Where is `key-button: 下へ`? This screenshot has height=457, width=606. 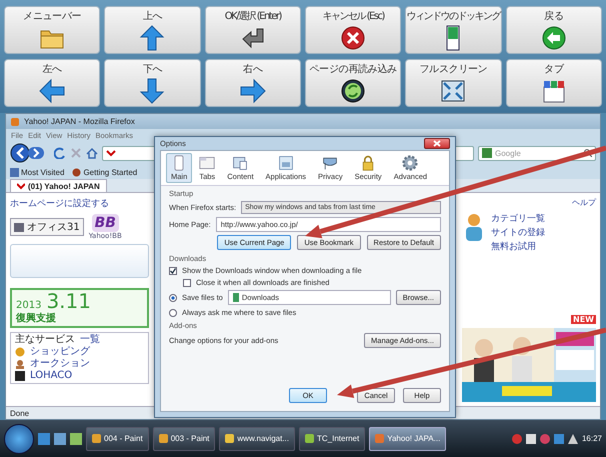 key-button: 下へ is located at coordinates (152, 83).